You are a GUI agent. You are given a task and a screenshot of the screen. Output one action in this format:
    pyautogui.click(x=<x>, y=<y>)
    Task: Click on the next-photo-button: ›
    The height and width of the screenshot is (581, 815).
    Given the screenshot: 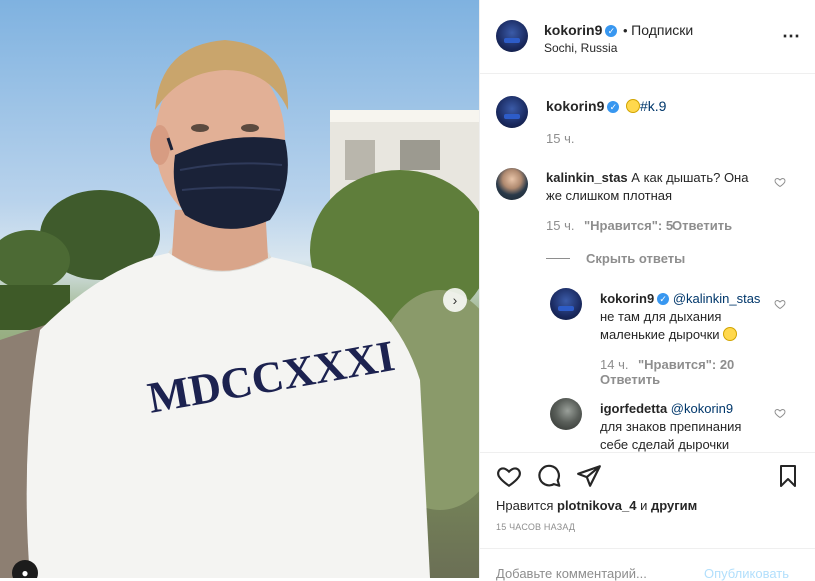 What is the action you would take?
    pyautogui.click(x=455, y=300)
    